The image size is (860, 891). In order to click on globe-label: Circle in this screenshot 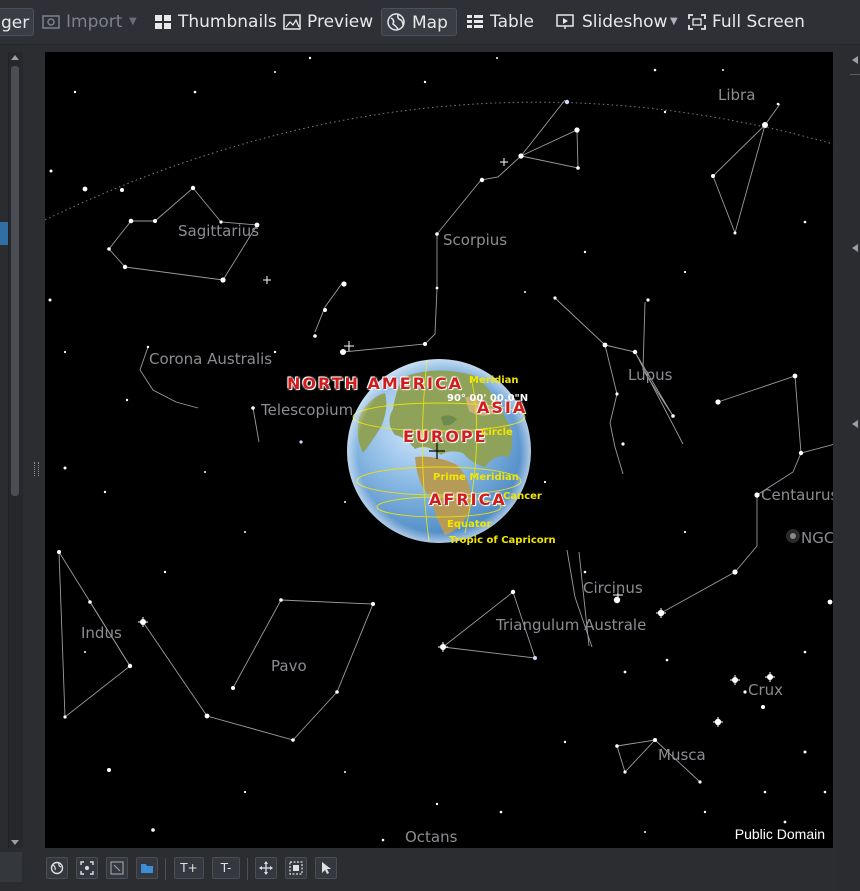, I will do `click(497, 432)`.